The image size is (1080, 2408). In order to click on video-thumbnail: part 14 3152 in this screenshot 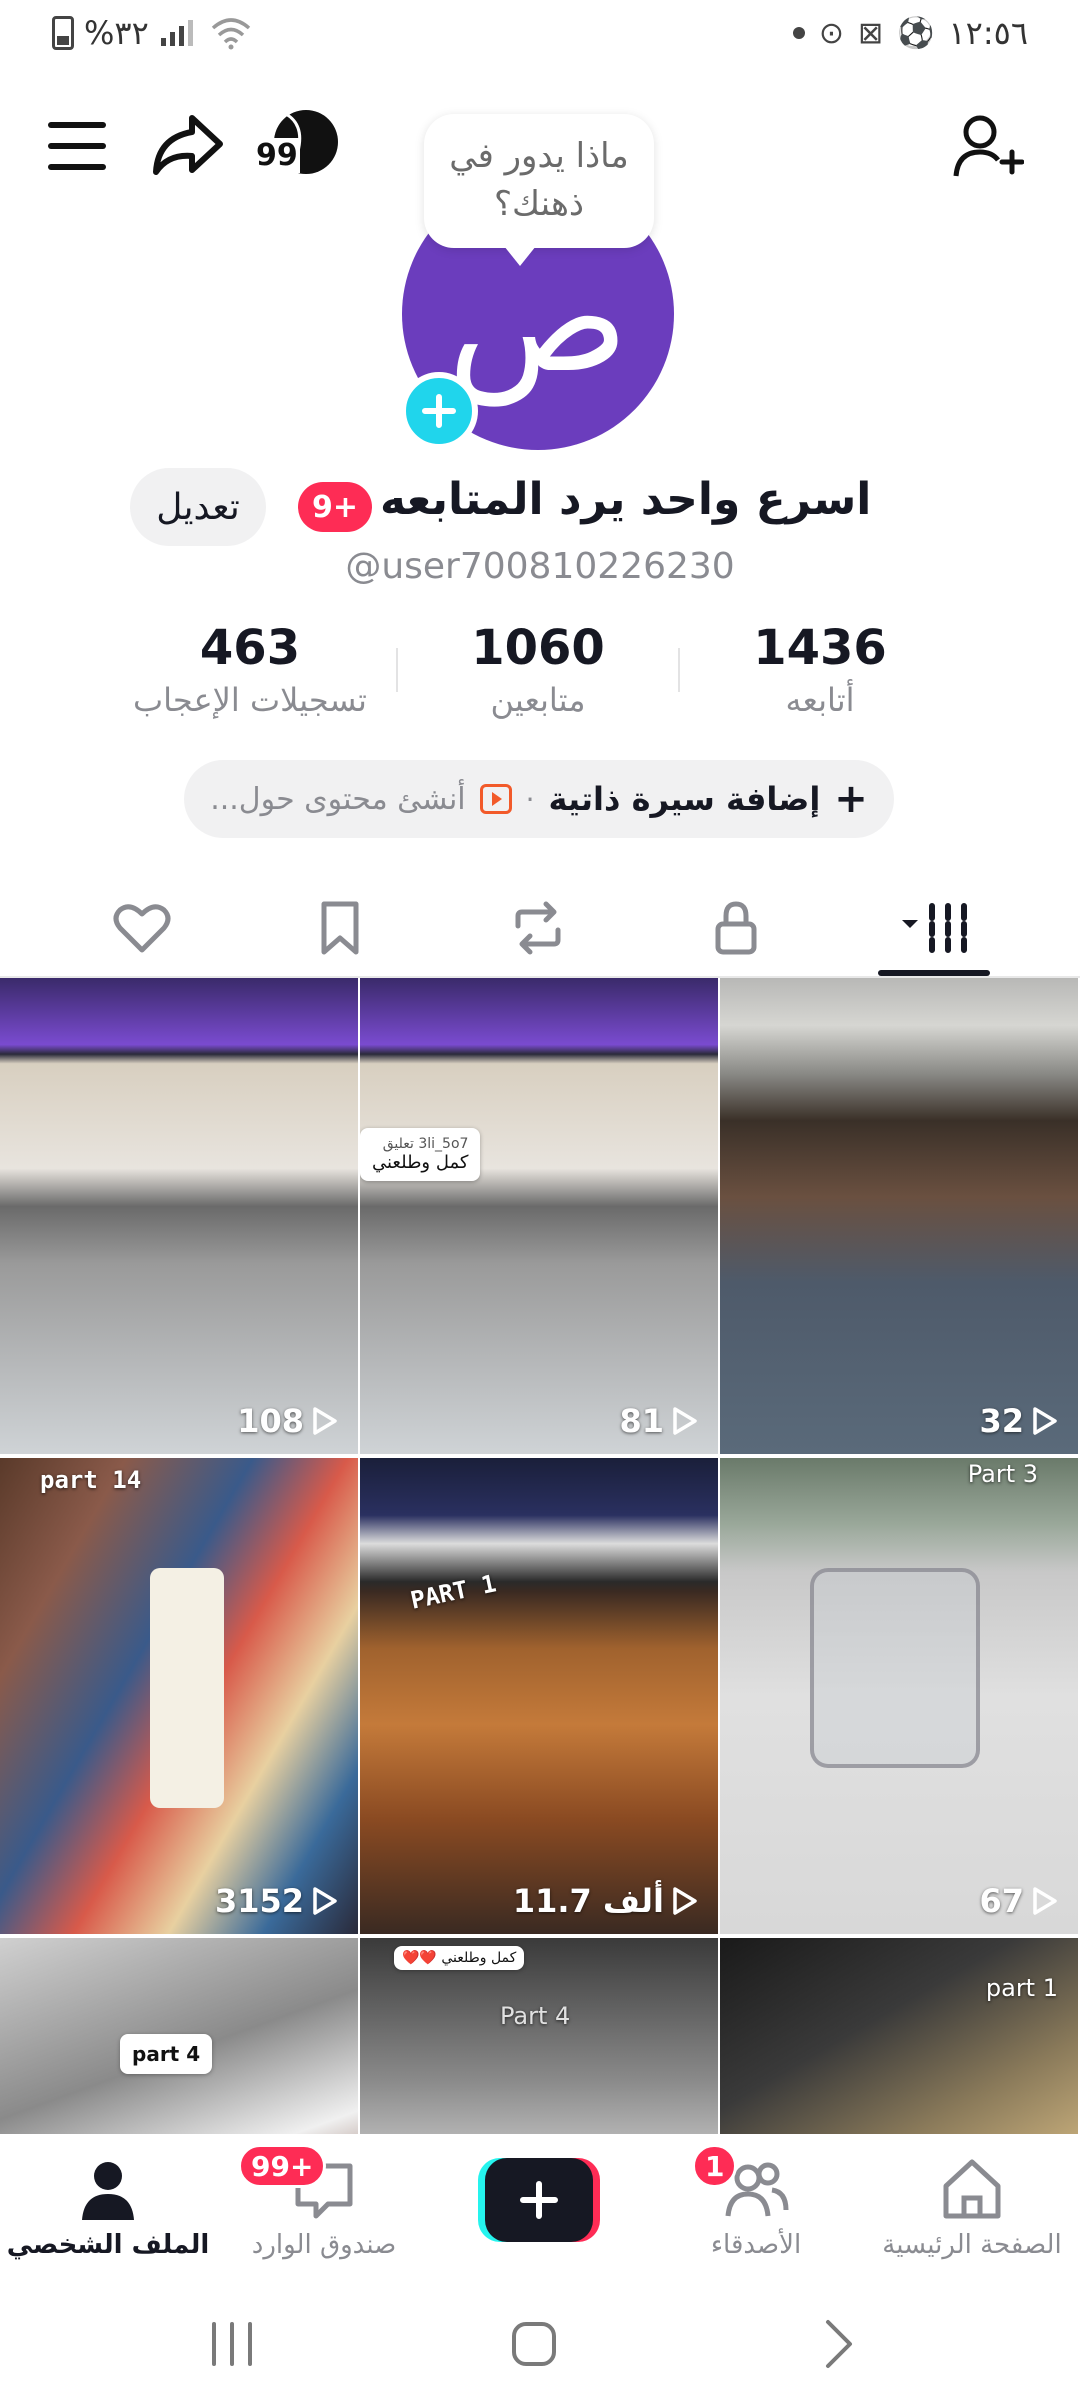, I will do `click(179, 1696)`.